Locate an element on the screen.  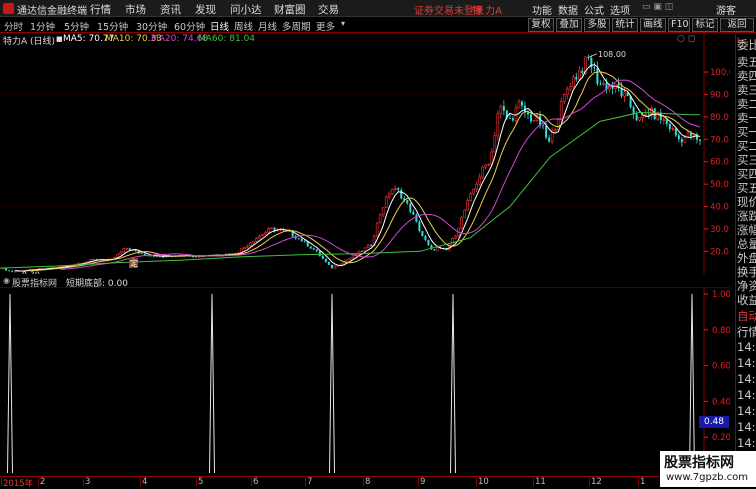
period-1min: 1分钟 is located at coordinates (42, 26).